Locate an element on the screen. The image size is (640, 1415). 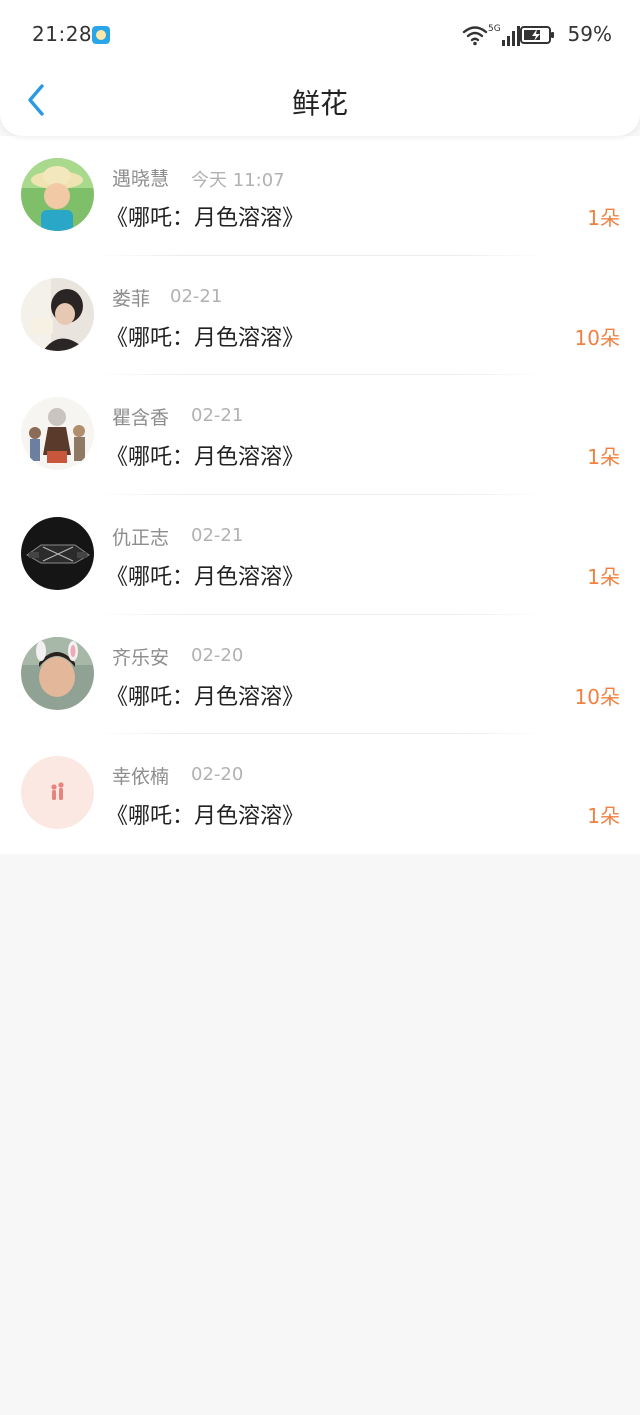
gift-row: 幸依楠 02-20 《哪吒：月色溶溶》 1朵 is located at coordinates (320, 794).